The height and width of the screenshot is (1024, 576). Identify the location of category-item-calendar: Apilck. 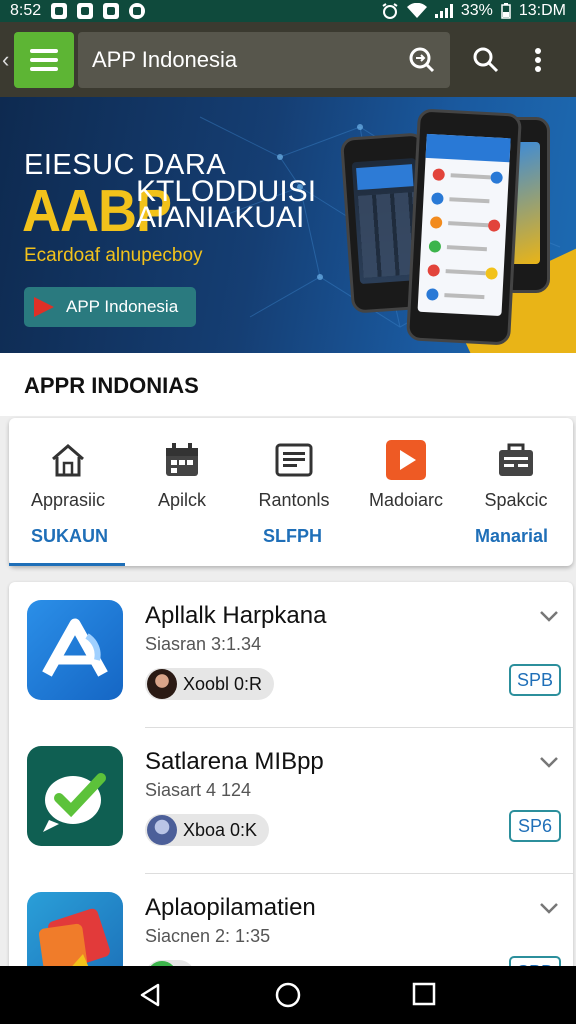
(182, 474).